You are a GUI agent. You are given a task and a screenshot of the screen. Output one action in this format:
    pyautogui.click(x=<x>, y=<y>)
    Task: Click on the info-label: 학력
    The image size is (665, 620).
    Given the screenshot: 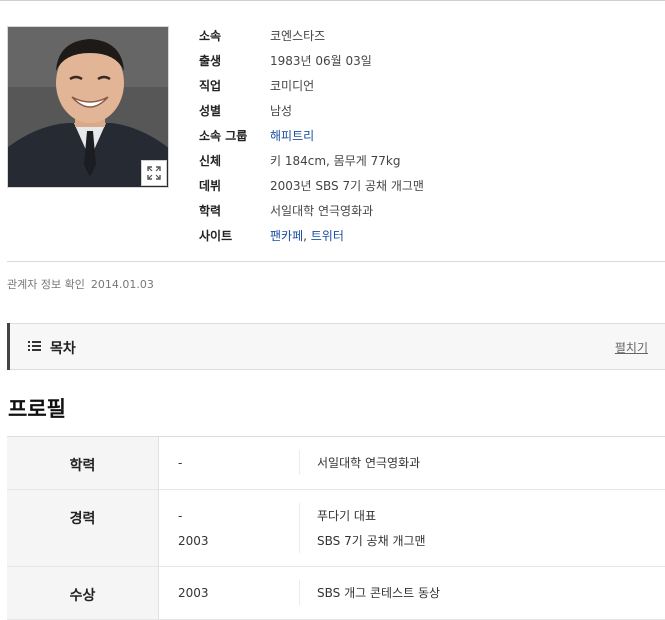 What is the action you would take?
    pyautogui.click(x=210, y=211)
    